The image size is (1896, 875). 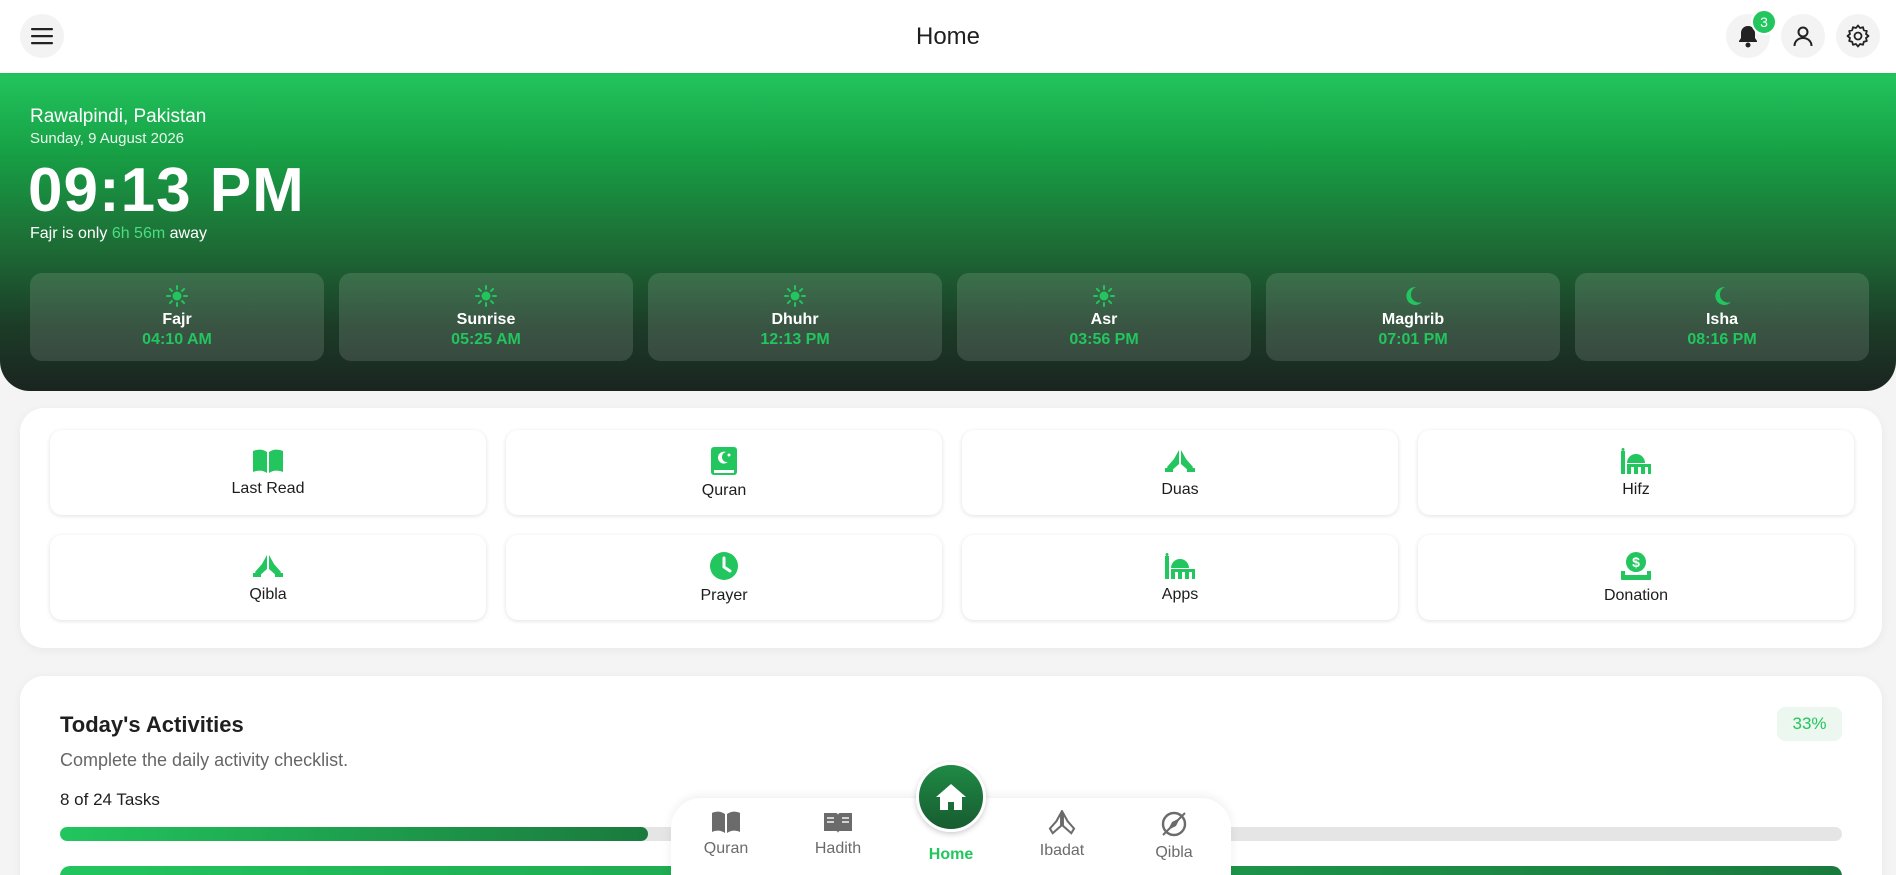 What do you see at coordinates (110, 799) in the screenshot?
I see `tasks-count: 8 of 24 Tasks` at bounding box center [110, 799].